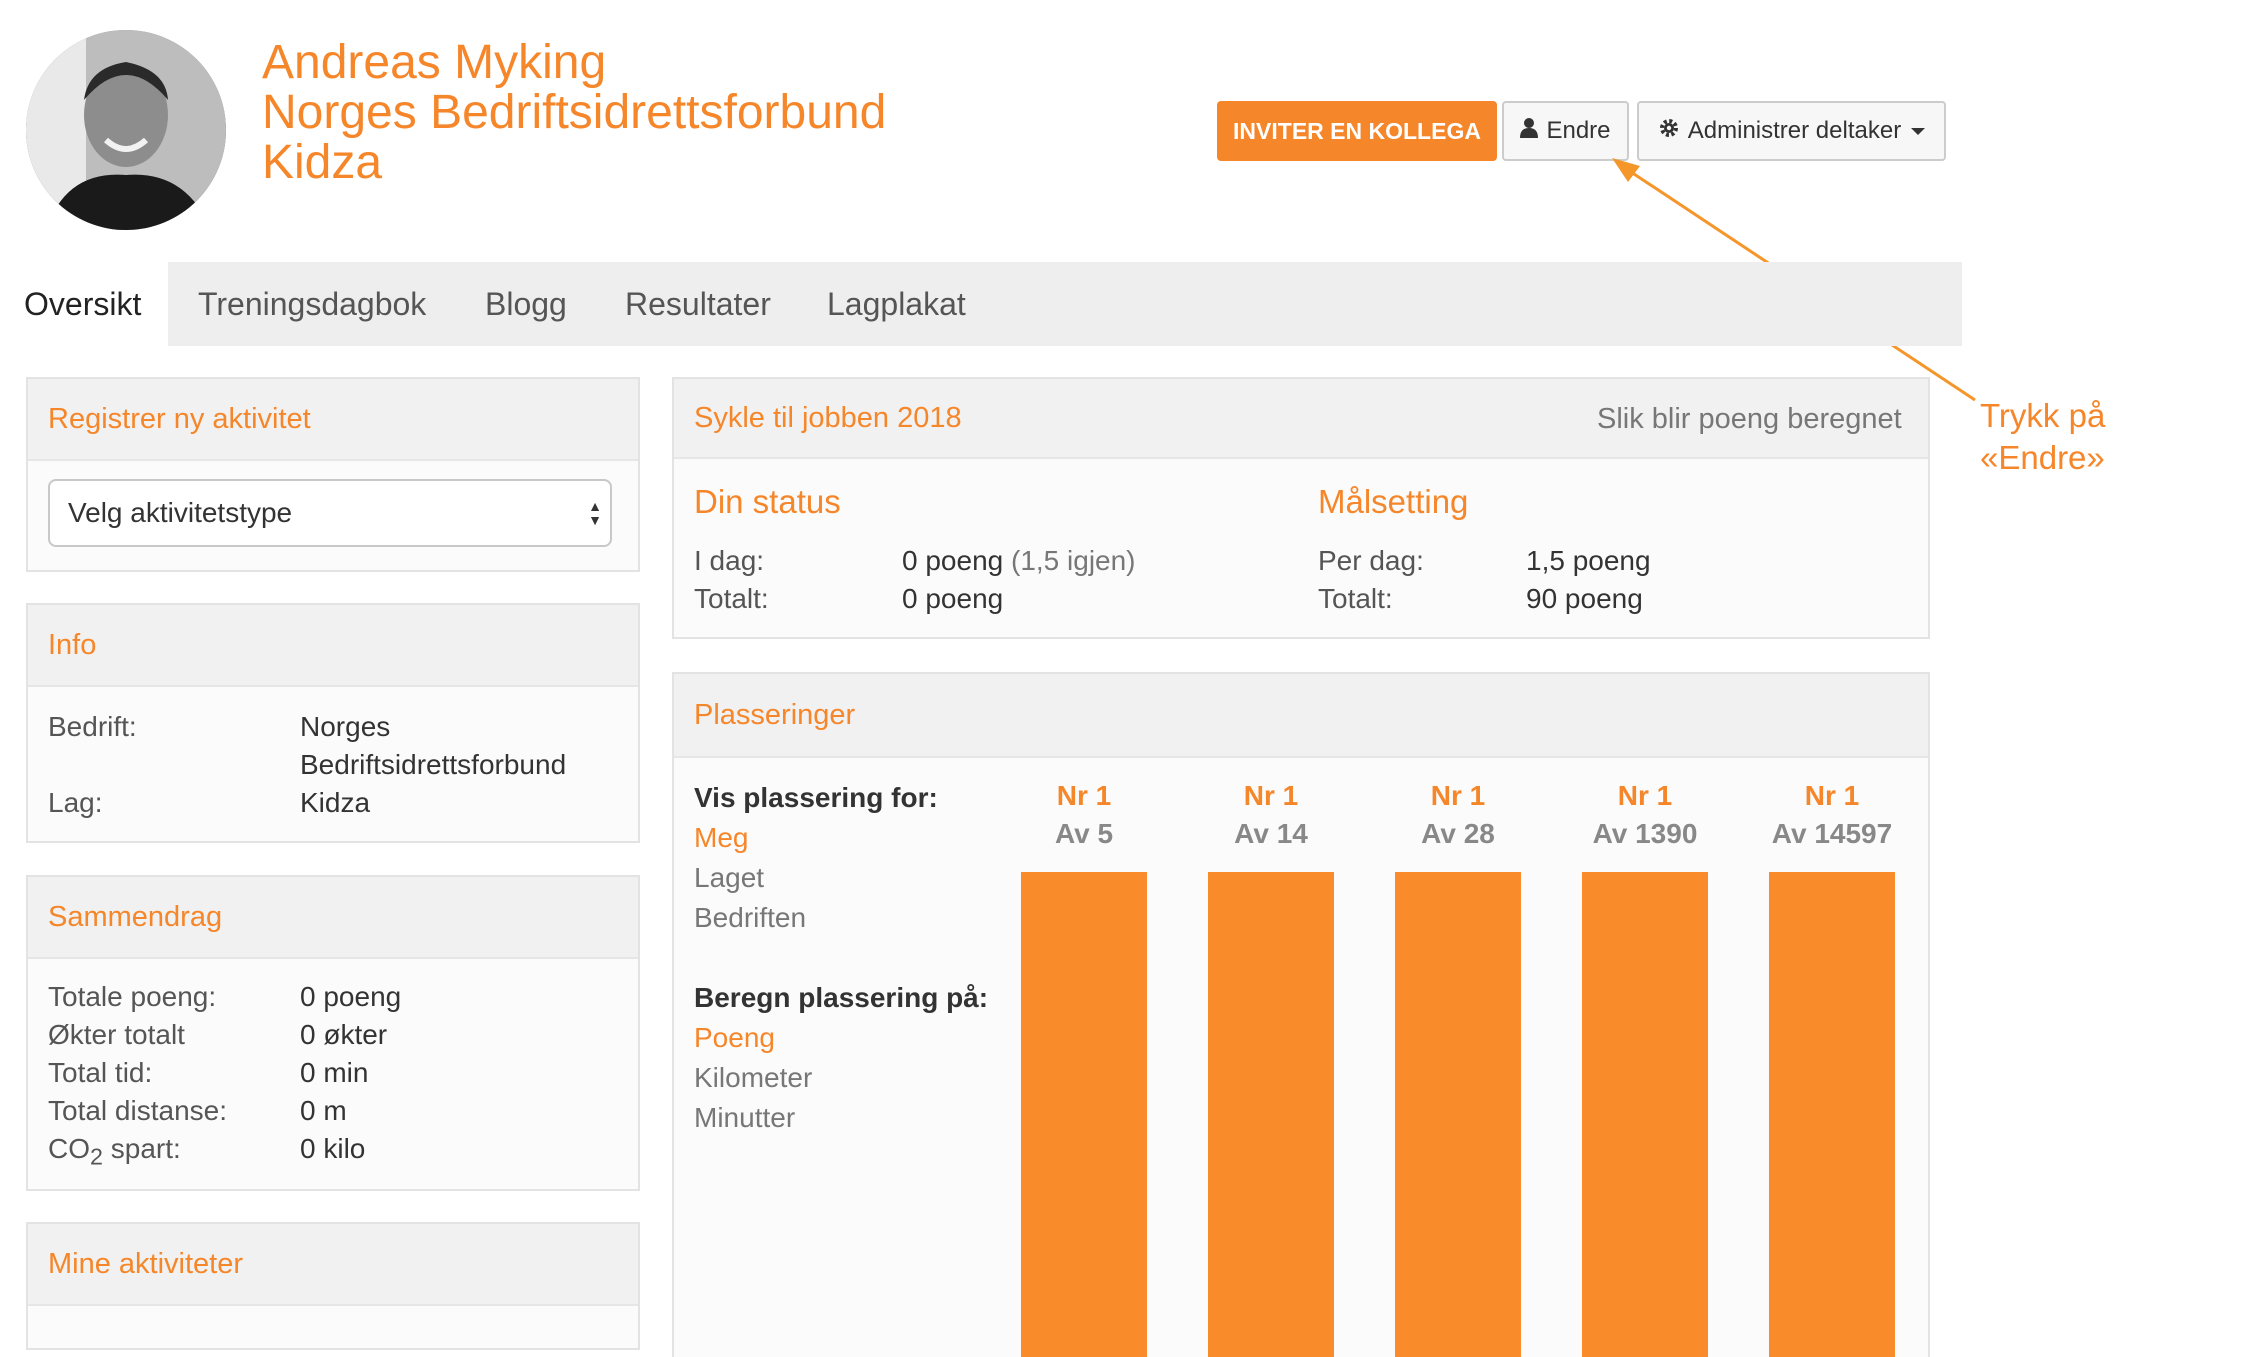 This screenshot has width=2242, height=1357. Describe the element at coordinates (312, 304) in the screenshot. I see `tab-treningsdagbok: Treningsdagbok` at that location.